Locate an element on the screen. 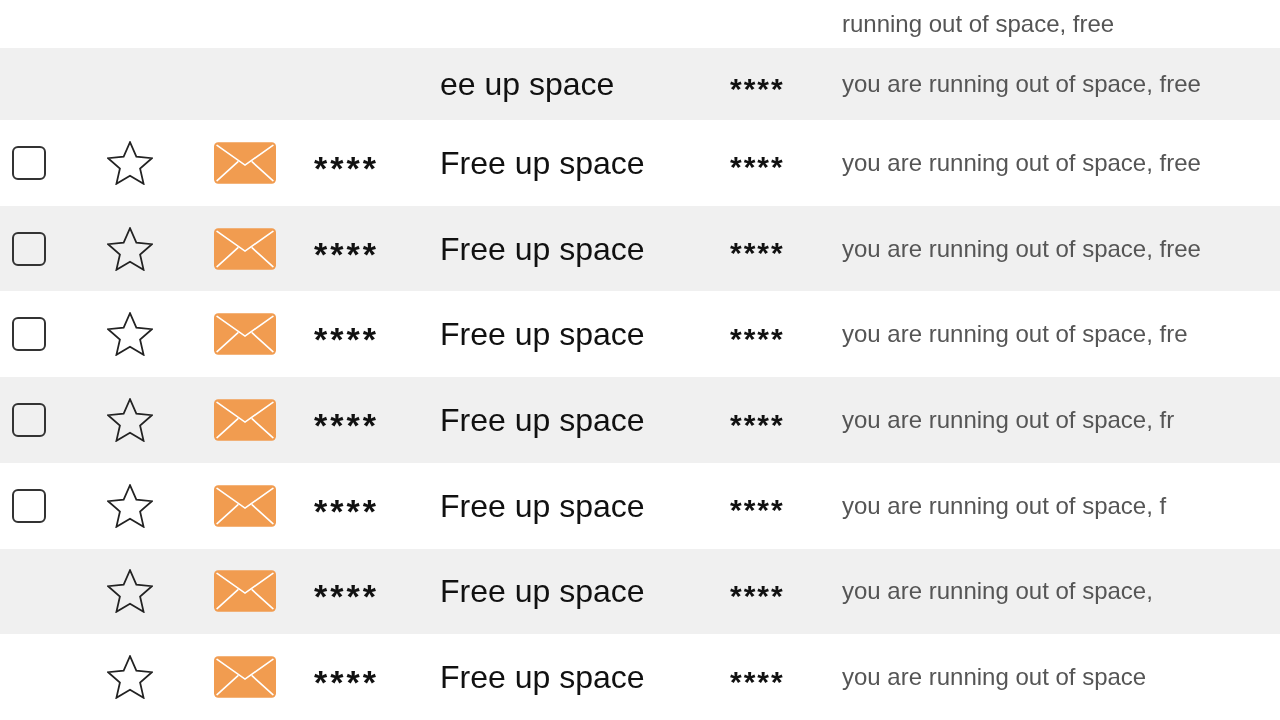  preview-text: you are running out of space, f is located at coordinates (1004, 505).